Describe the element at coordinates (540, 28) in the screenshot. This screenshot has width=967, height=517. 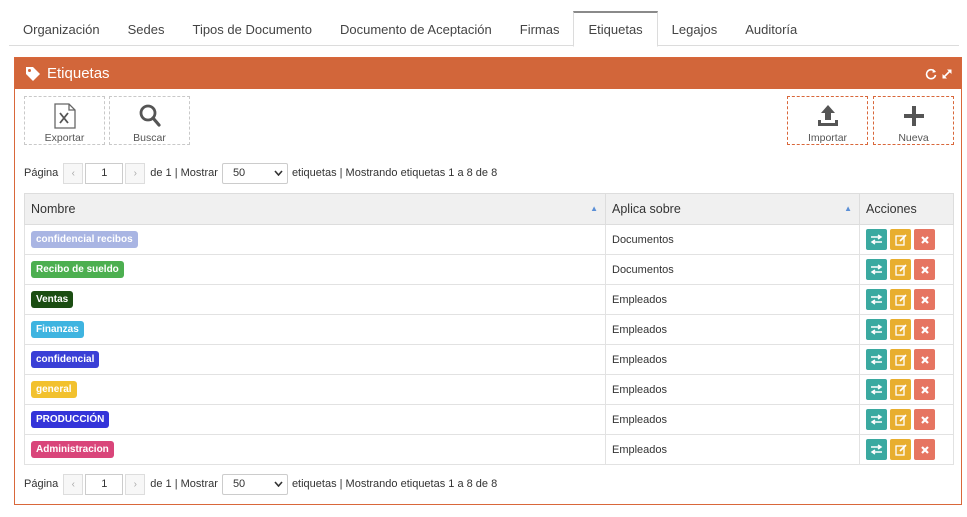
I see `tab-firmas: Firmas` at that location.